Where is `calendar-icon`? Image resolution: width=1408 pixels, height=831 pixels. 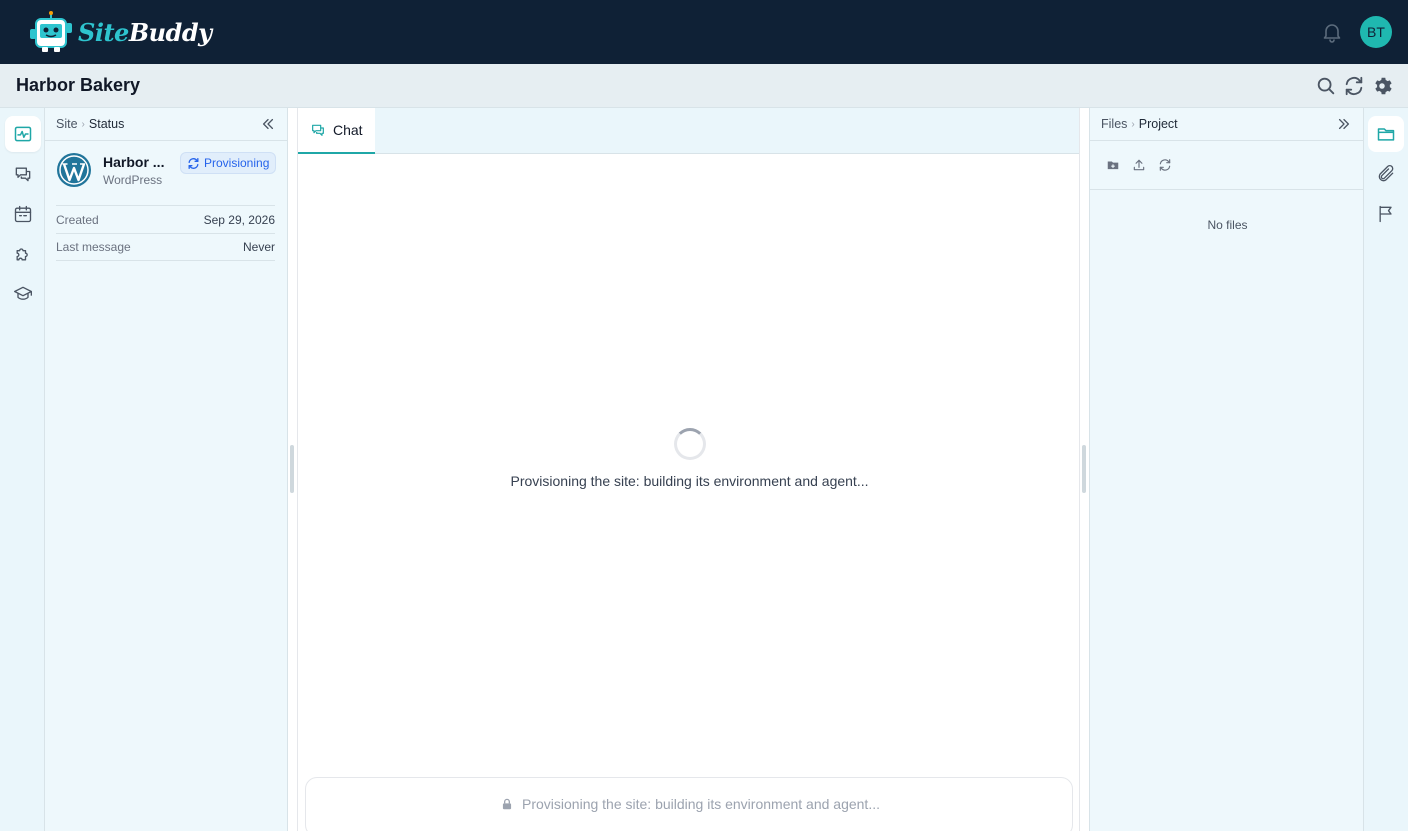 calendar-icon is located at coordinates (23, 214).